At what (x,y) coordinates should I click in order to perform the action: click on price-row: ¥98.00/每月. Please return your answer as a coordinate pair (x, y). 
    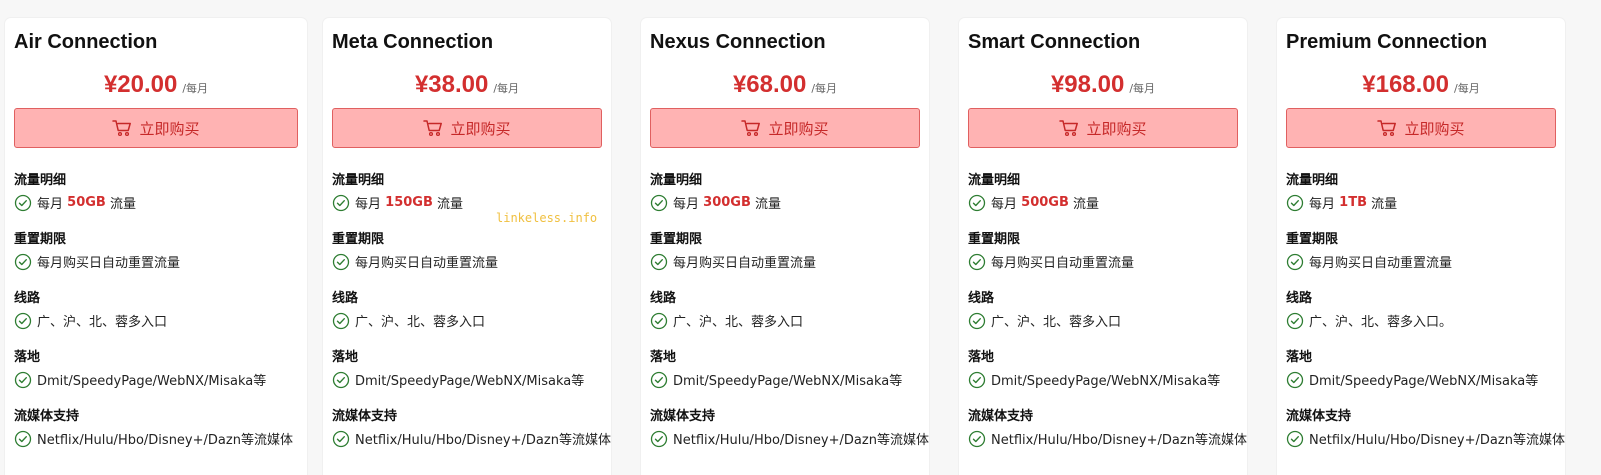
    Looking at the image, I should click on (1103, 85).